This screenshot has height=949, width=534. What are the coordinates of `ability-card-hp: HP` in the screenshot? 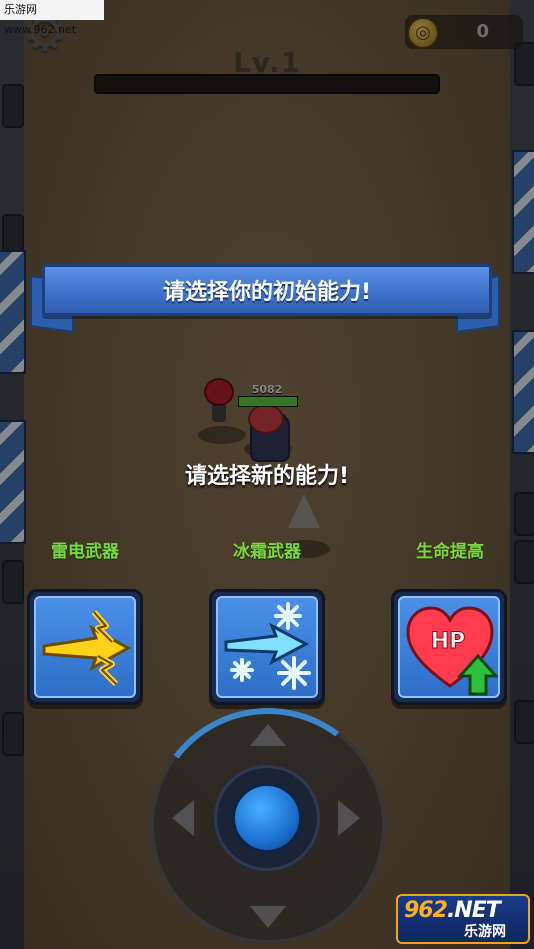 It's located at (449, 647).